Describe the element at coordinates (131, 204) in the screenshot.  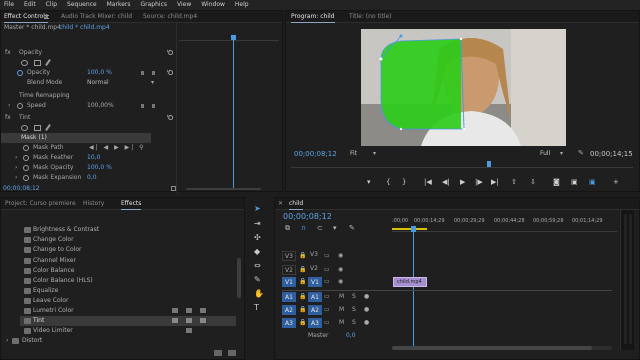
I see `tab-effects: Effects` at that location.